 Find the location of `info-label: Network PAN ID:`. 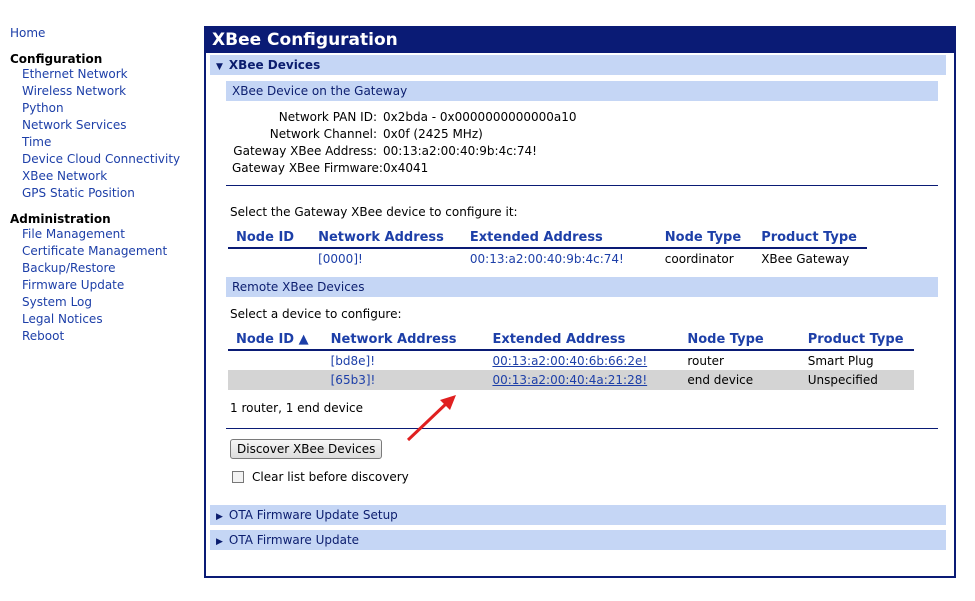

info-label: Network PAN ID: is located at coordinates (327, 117).